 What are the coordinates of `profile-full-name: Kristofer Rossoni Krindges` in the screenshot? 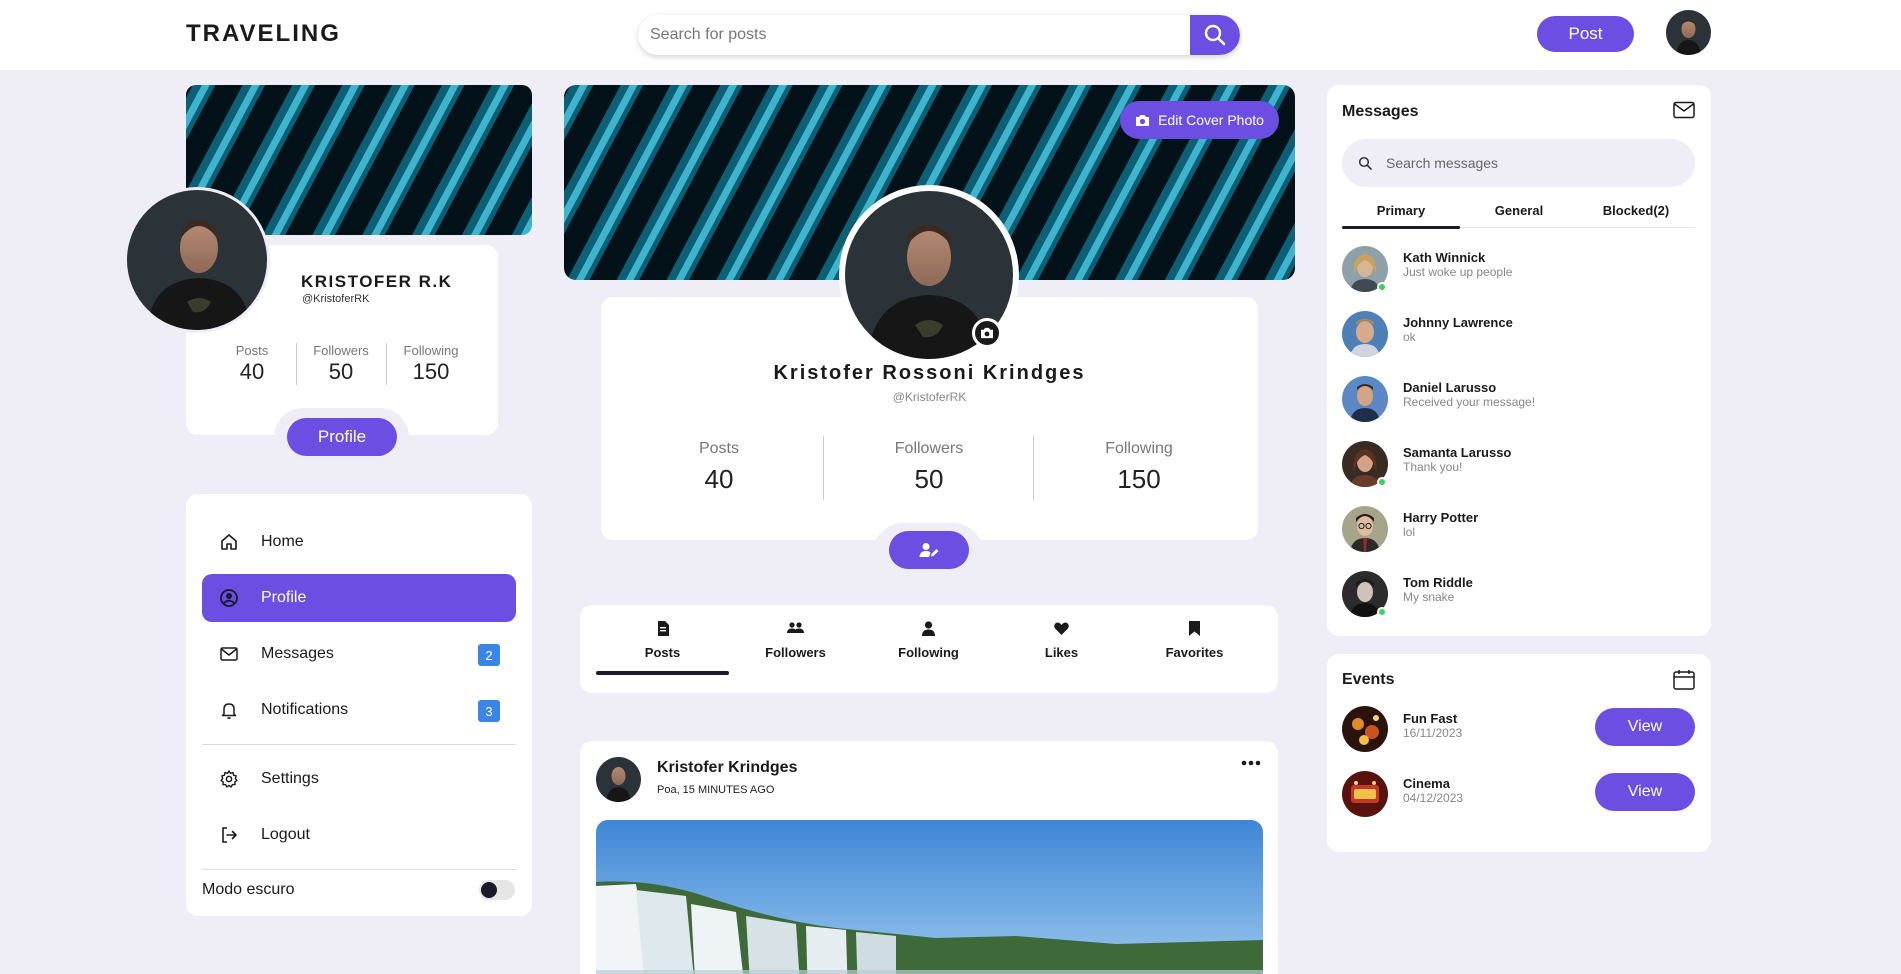 It's located at (929, 373).